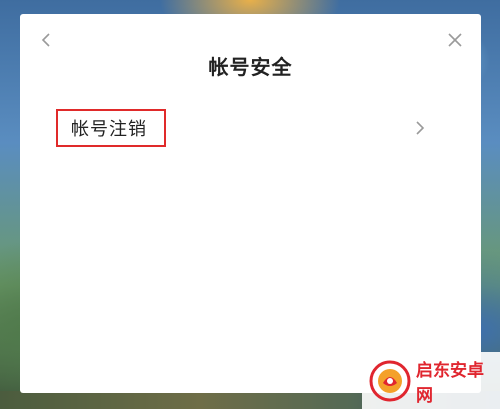 The width and height of the screenshot is (500, 409). Describe the element at coordinates (420, 128) in the screenshot. I see `chevron-right-icon` at that location.